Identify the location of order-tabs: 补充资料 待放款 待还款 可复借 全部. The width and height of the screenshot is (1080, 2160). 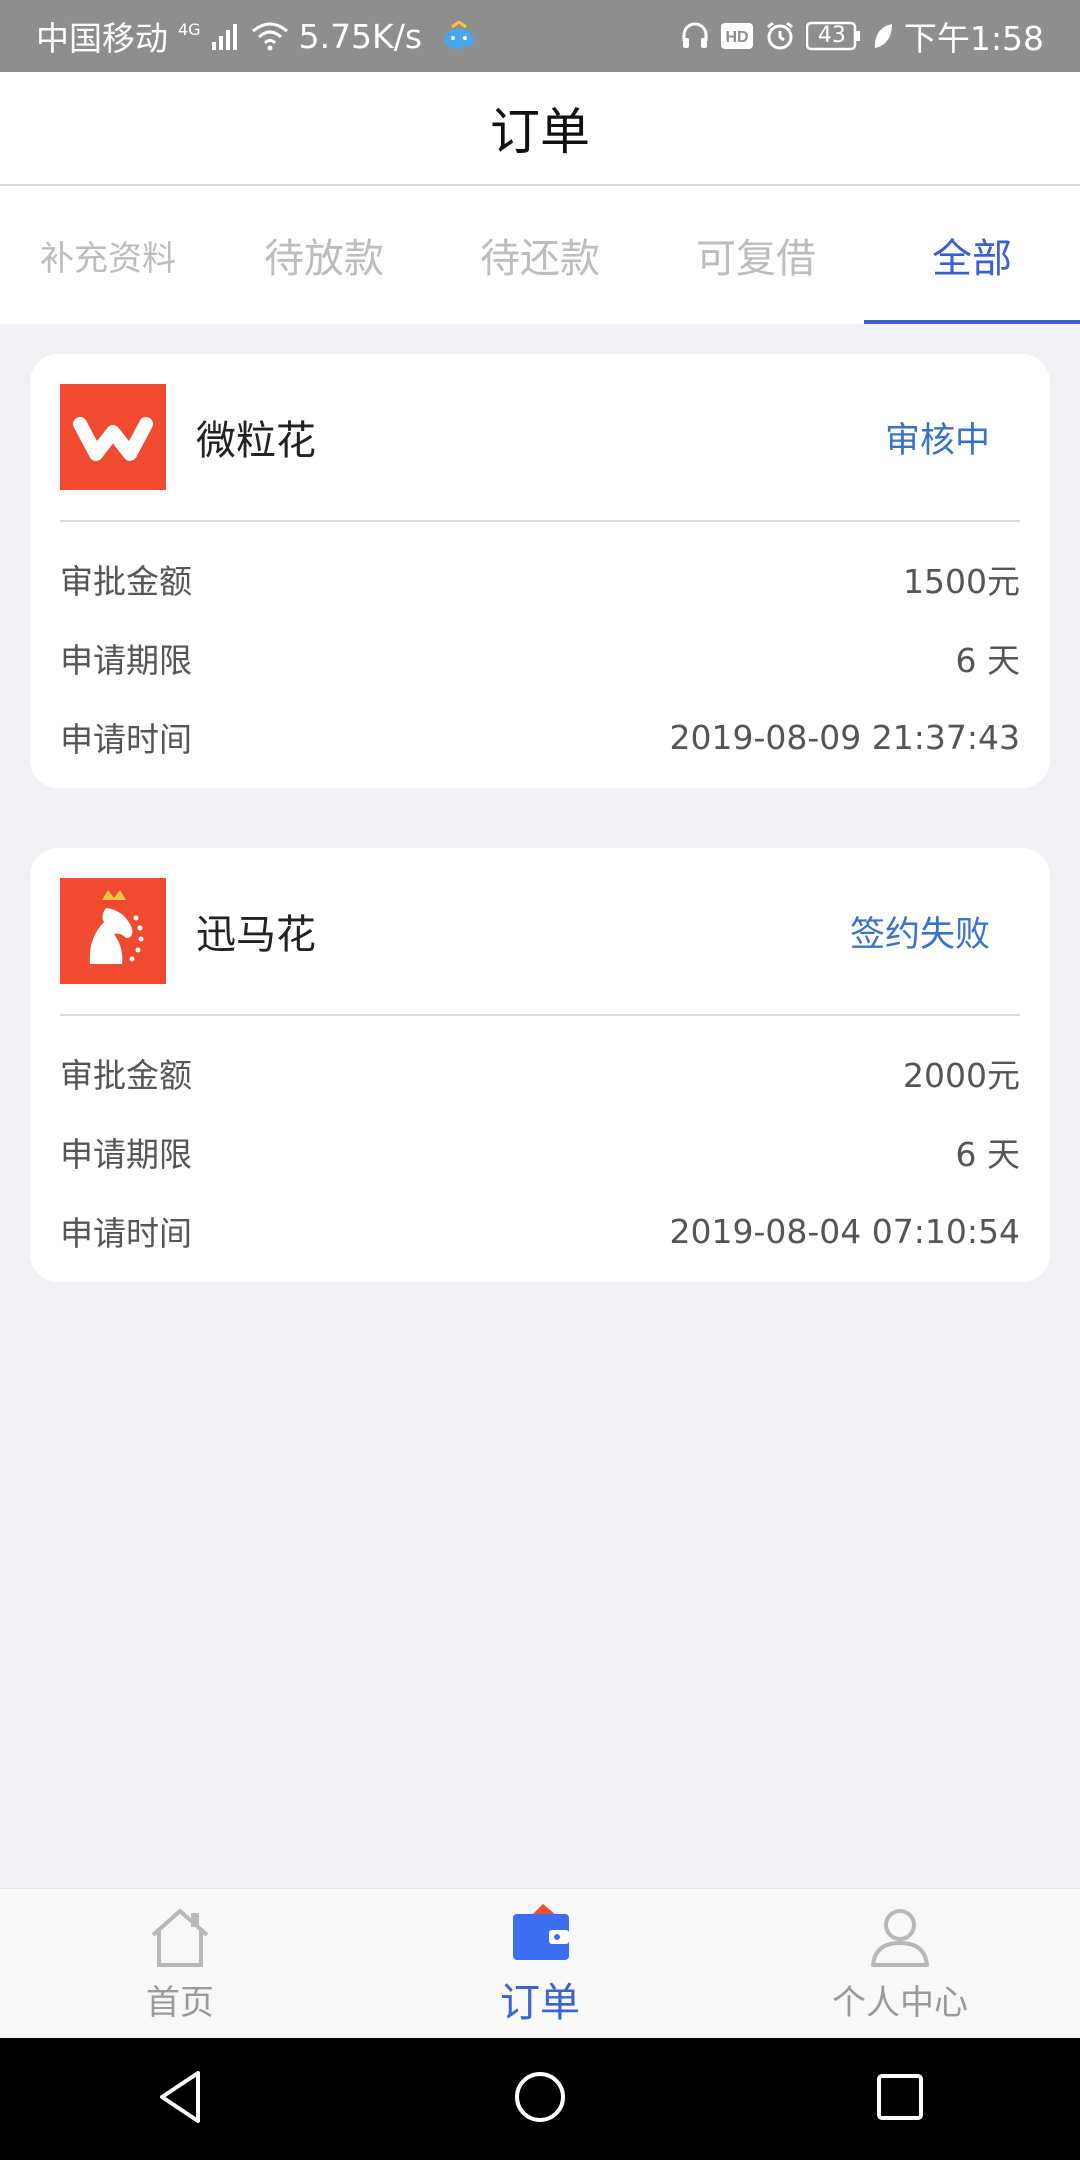
(540, 255).